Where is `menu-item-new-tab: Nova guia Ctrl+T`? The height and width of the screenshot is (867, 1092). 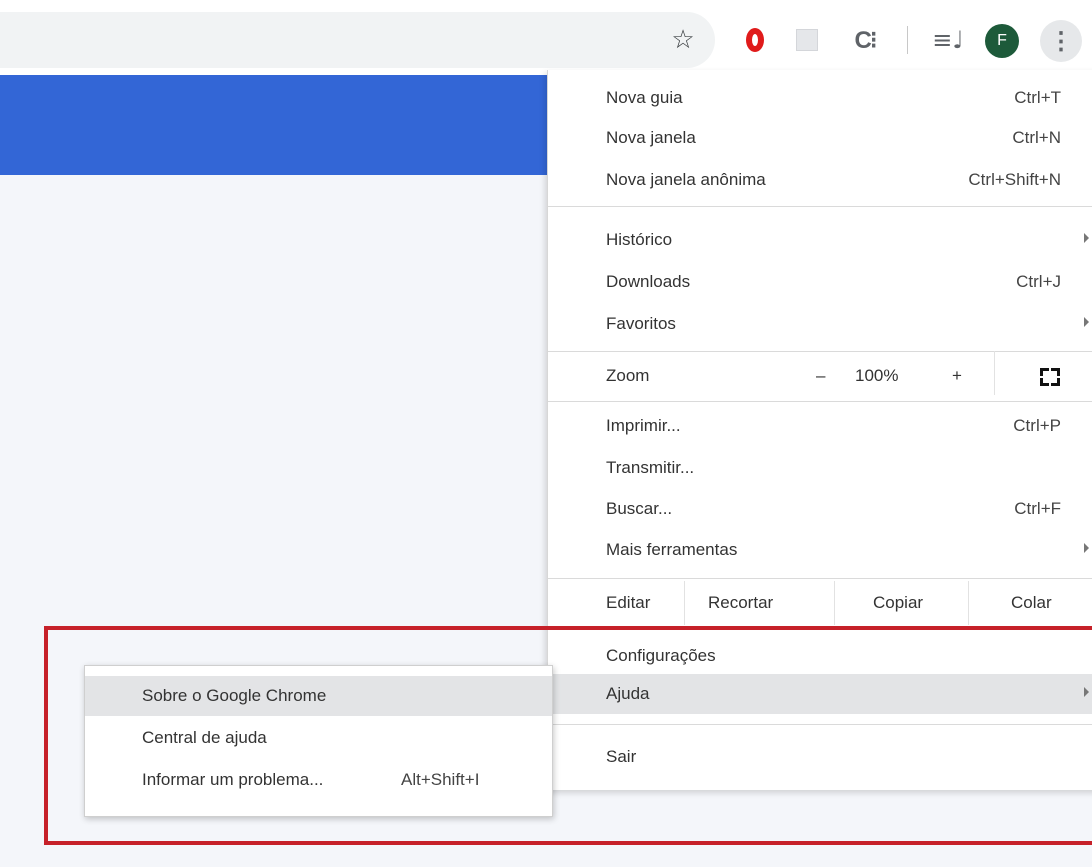
menu-item-new-tab: Nova guia Ctrl+T is located at coordinates (820, 98).